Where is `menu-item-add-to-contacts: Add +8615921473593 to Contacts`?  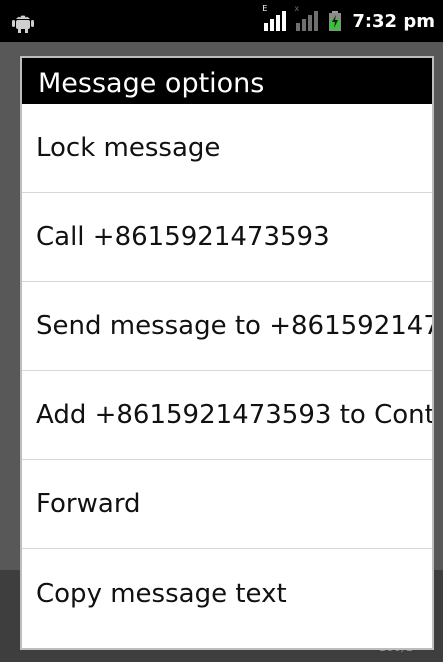
menu-item-add-to-contacts: Add +8615921473593 to Contacts is located at coordinates (227, 415).